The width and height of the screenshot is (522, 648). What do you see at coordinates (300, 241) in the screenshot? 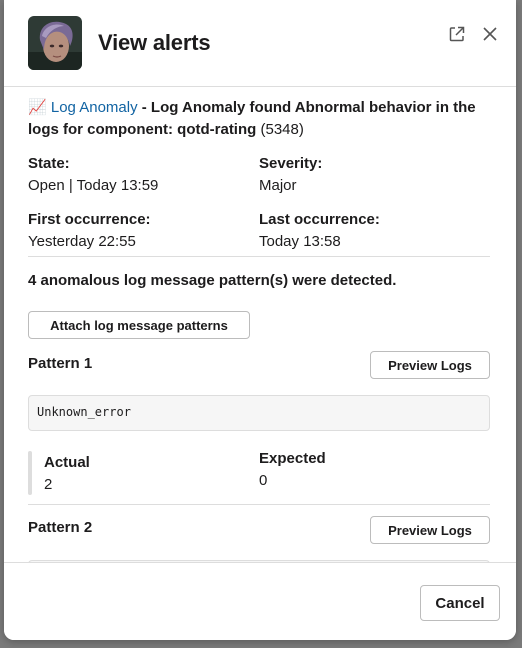
I see `last-occurrence-value: Today 13:58` at bounding box center [300, 241].